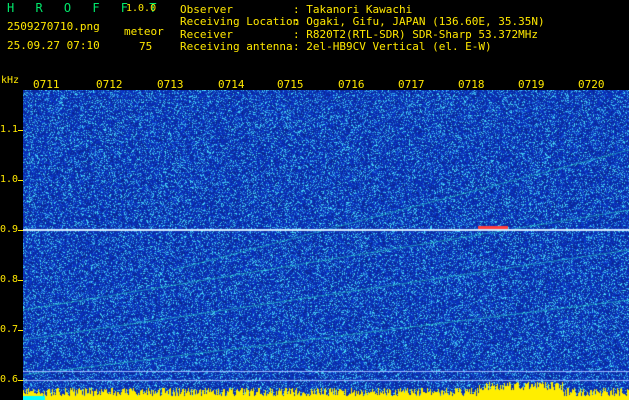  Describe the element at coordinates (9, 229) in the screenshot. I see `freq-tick-0_9: 0.9` at that location.